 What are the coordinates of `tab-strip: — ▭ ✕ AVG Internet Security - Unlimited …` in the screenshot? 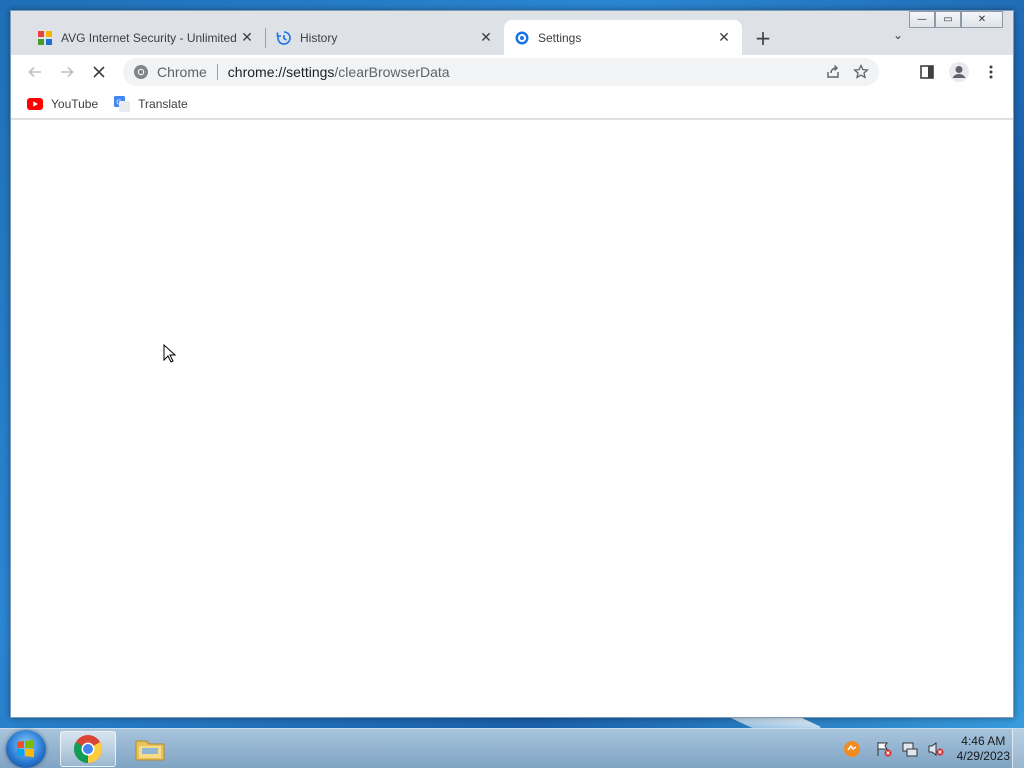 It's located at (512, 33).